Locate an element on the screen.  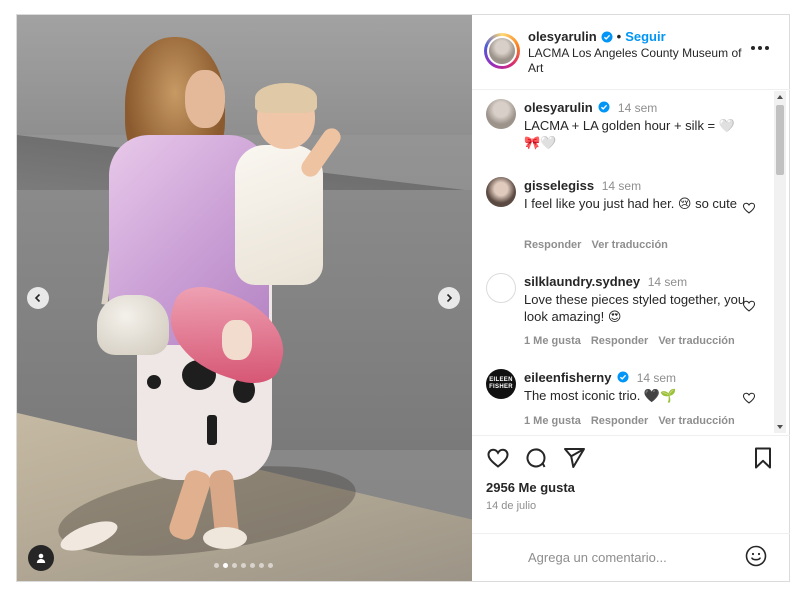
photo-baby-hair is located at coordinates (286, 98).